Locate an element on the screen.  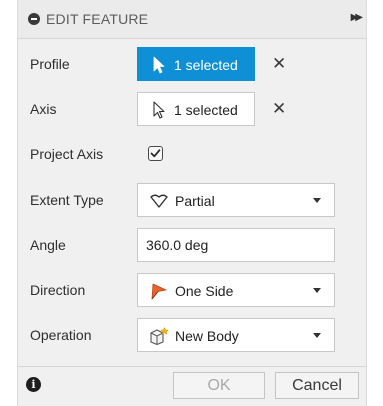
clear-axis-icon: ✕ is located at coordinates (279, 109).